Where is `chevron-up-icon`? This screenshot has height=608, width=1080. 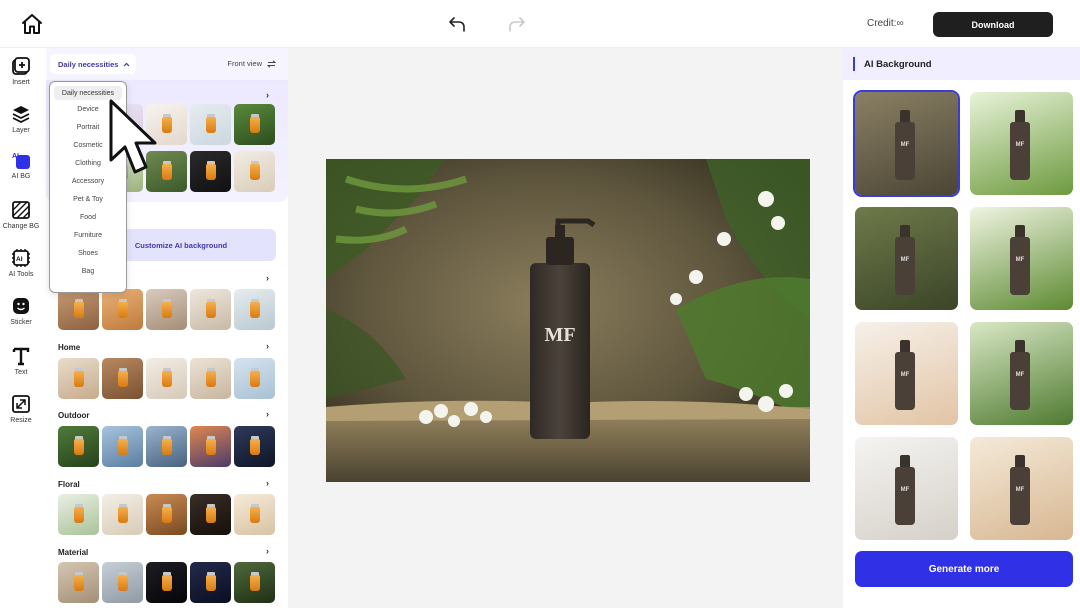 chevron-up-icon is located at coordinates (127, 64).